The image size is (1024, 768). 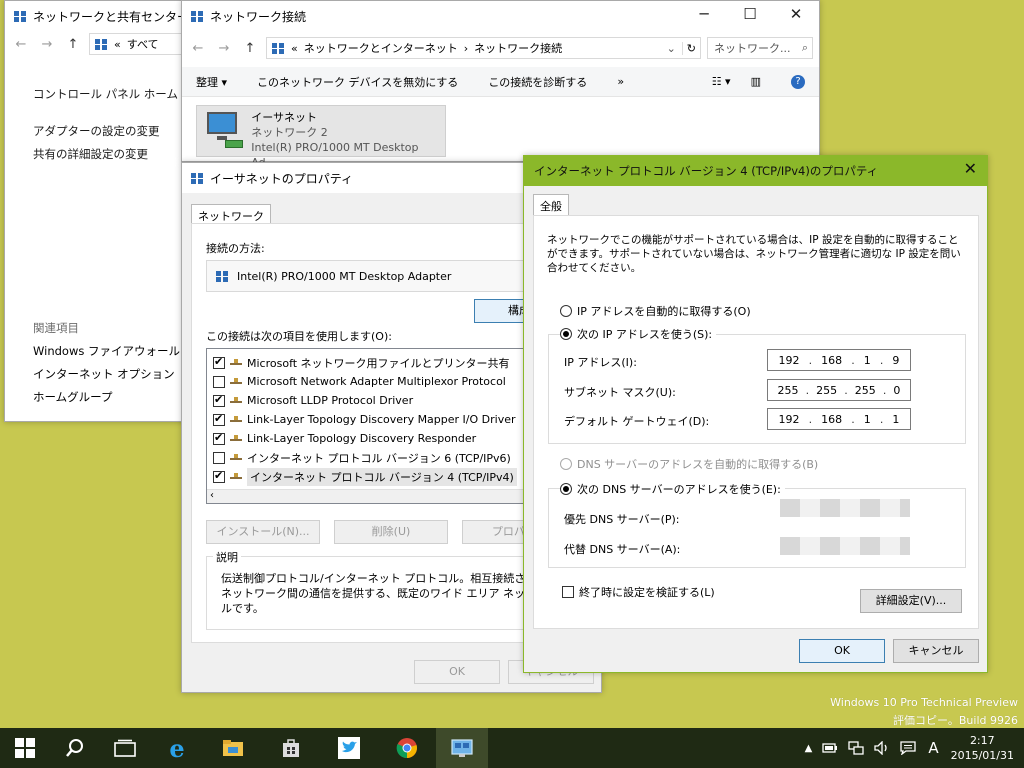 What do you see at coordinates (568, 592) in the screenshot?
I see `validate-checkbox` at bounding box center [568, 592].